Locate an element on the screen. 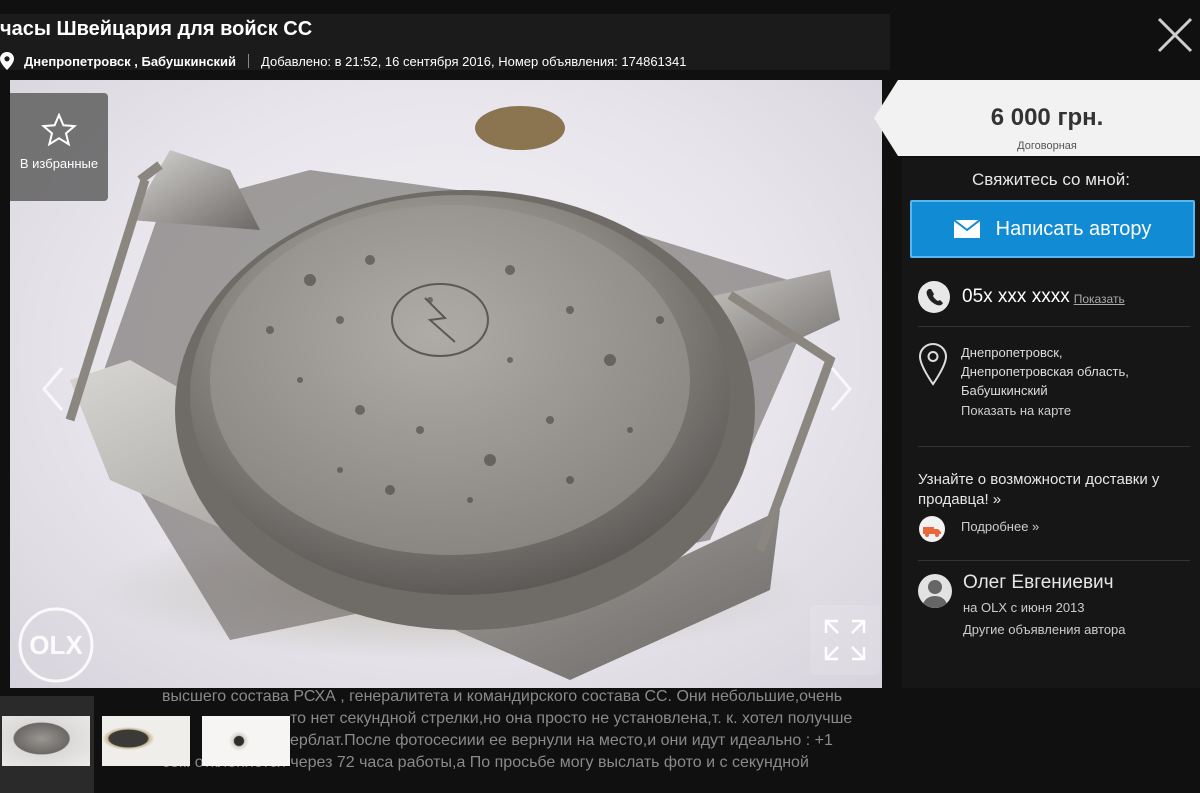  other-ads-link: Другие объявления автора is located at coordinates (1044, 629).